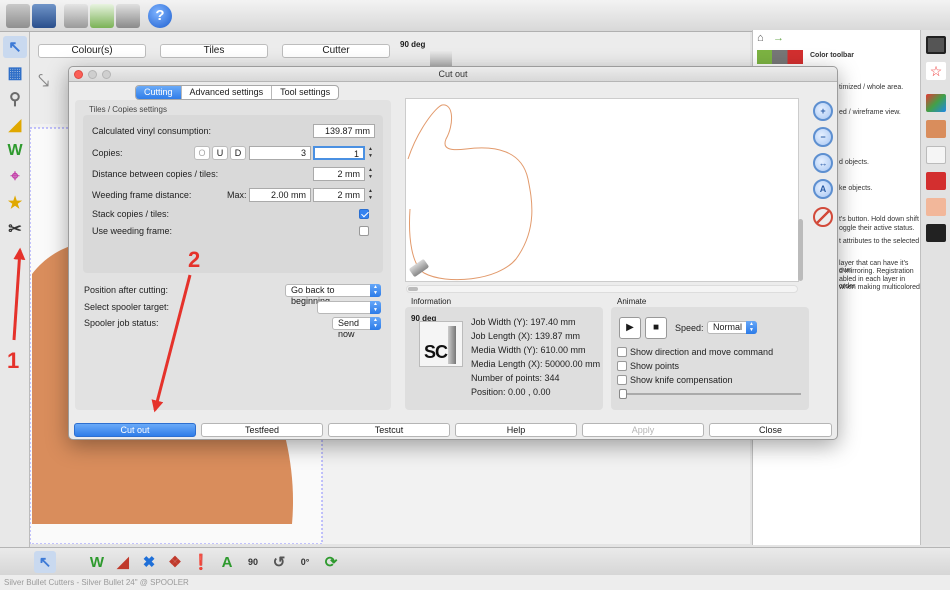 The image size is (950, 590). What do you see at coordinates (13, 360) in the screenshot?
I see `annotation-marker-1: 1` at bounding box center [13, 360].